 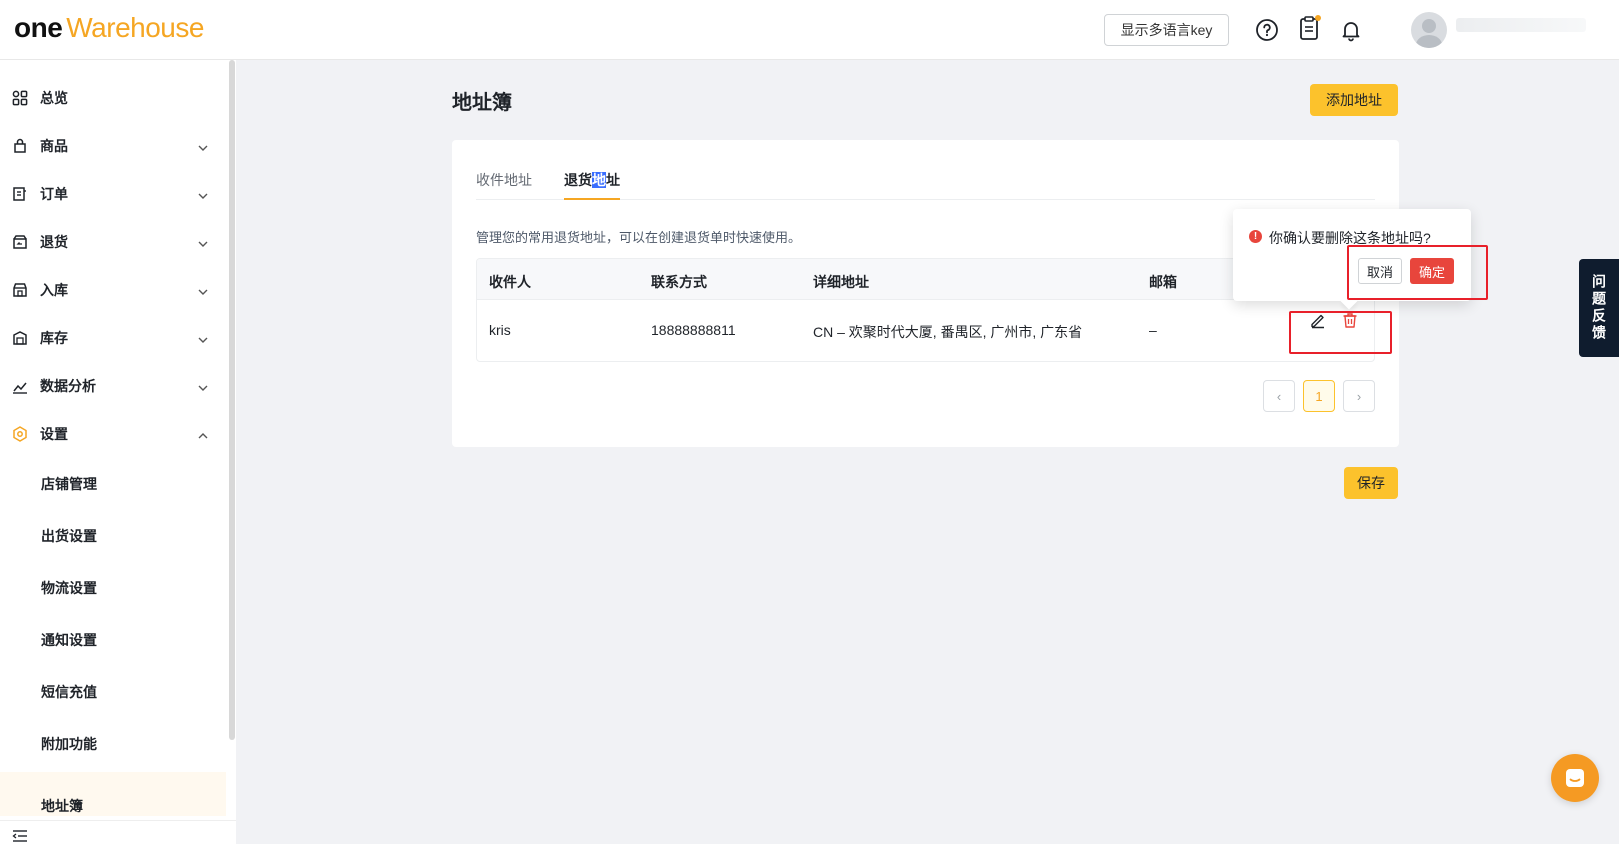 What do you see at coordinates (925, 182) in the screenshot?
I see `tab-bar: 收件地址 退货地址` at bounding box center [925, 182].